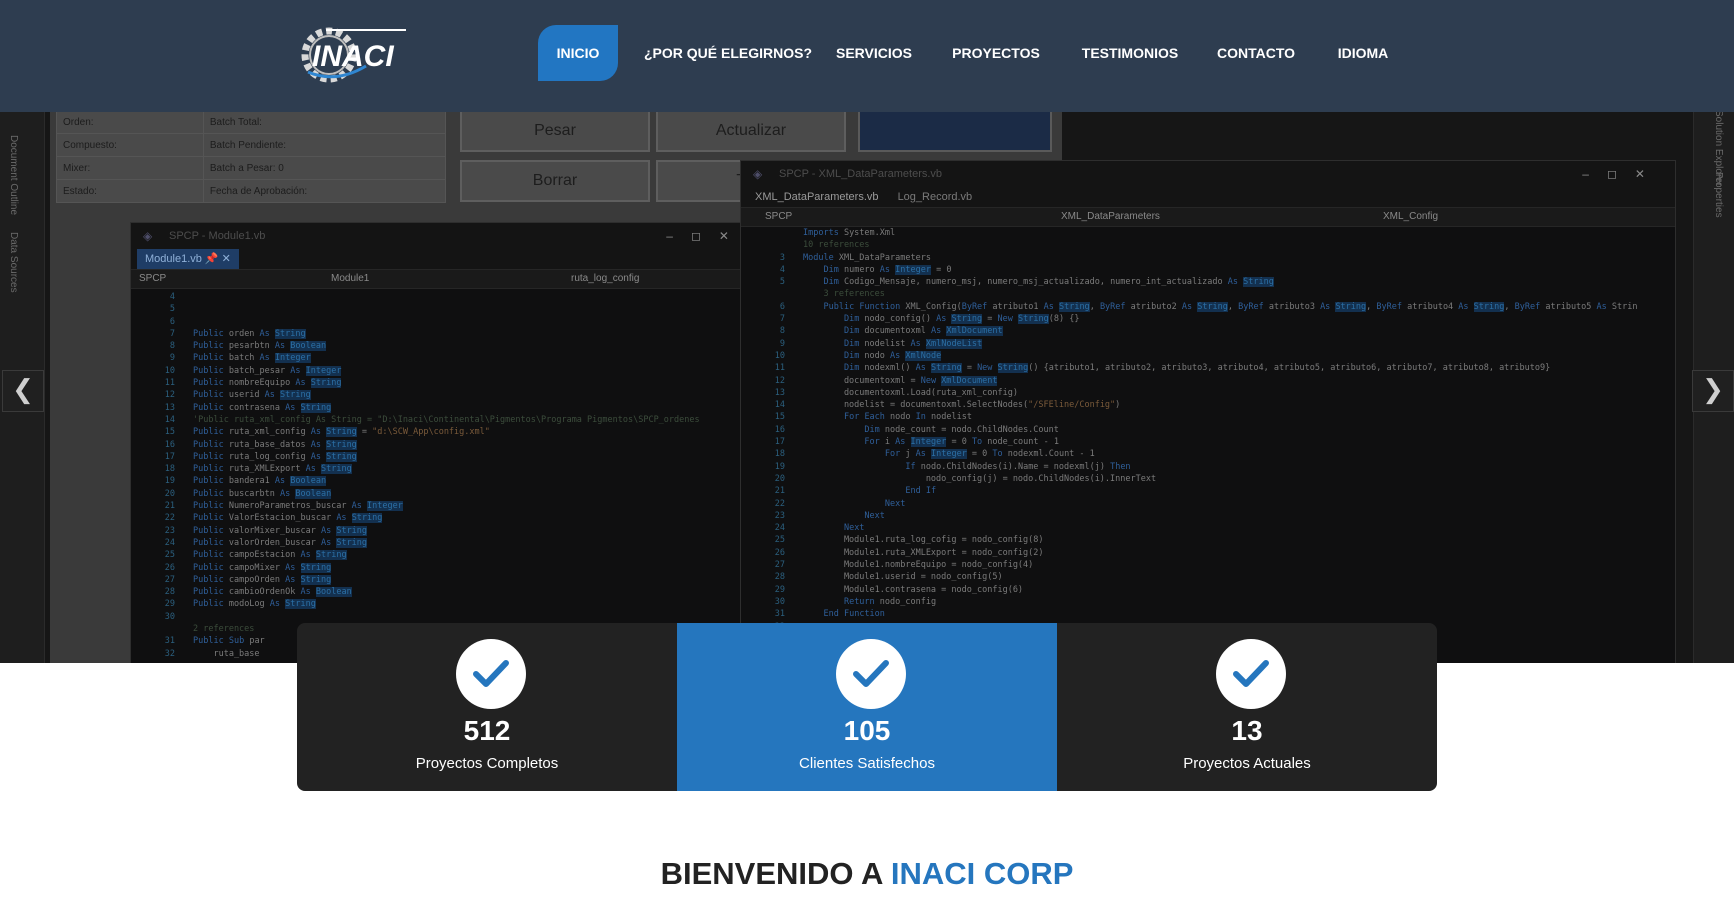 Image resolution: width=1734 pixels, height=900 pixels. Describe the element at coordinates (130, 191) in the screenshot. I see `table-cell: Estado:` at that location.